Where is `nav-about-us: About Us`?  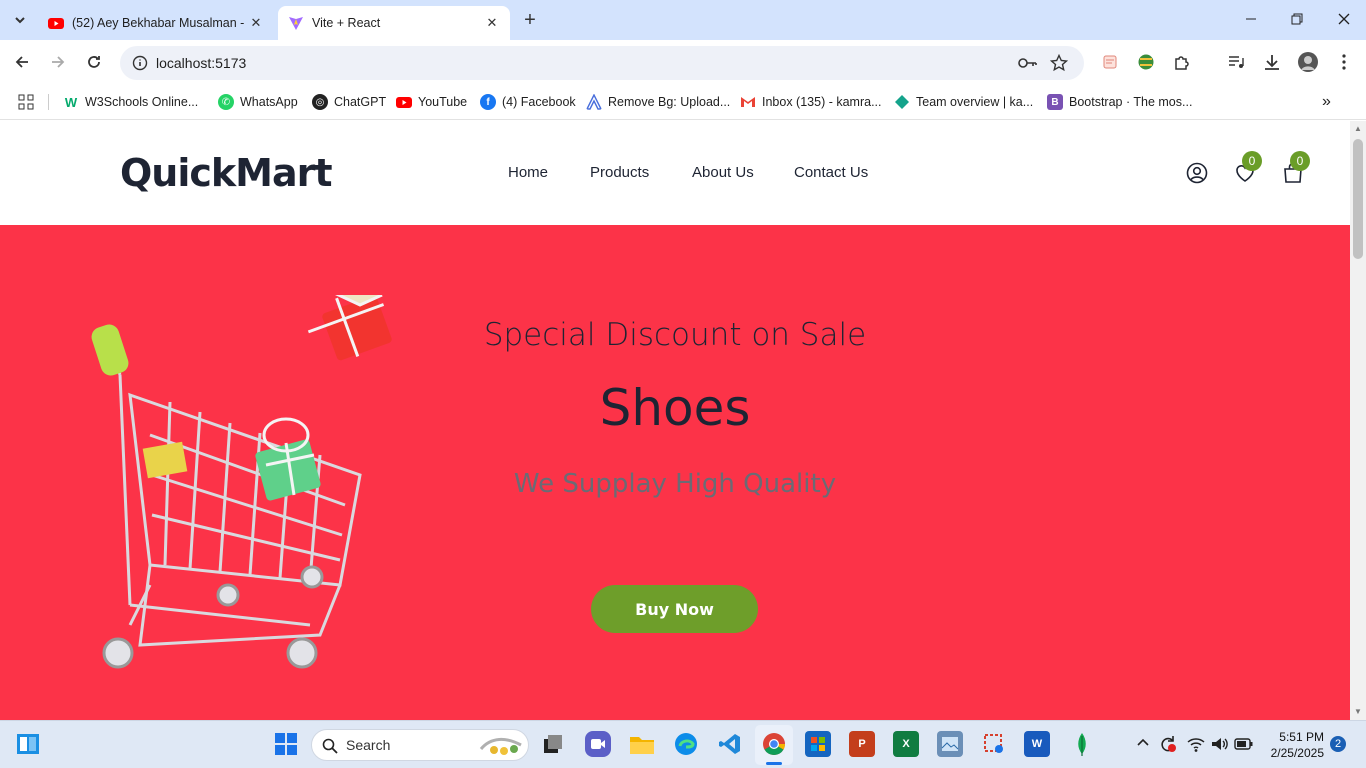 nav-about-us: About Us is located at coordinates (723, 172).